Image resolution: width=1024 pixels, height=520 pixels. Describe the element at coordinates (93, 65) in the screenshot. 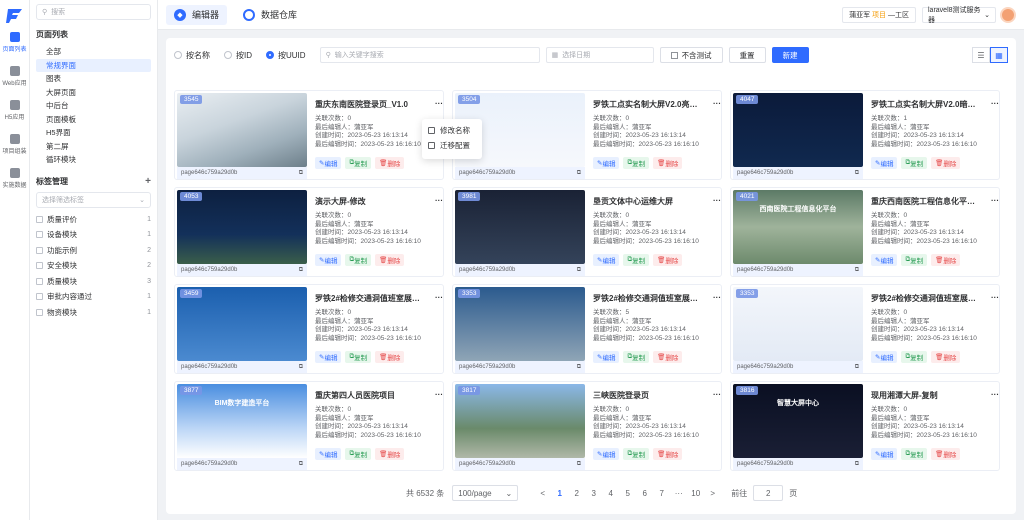

I see `page-item: 常规界面` at that location.